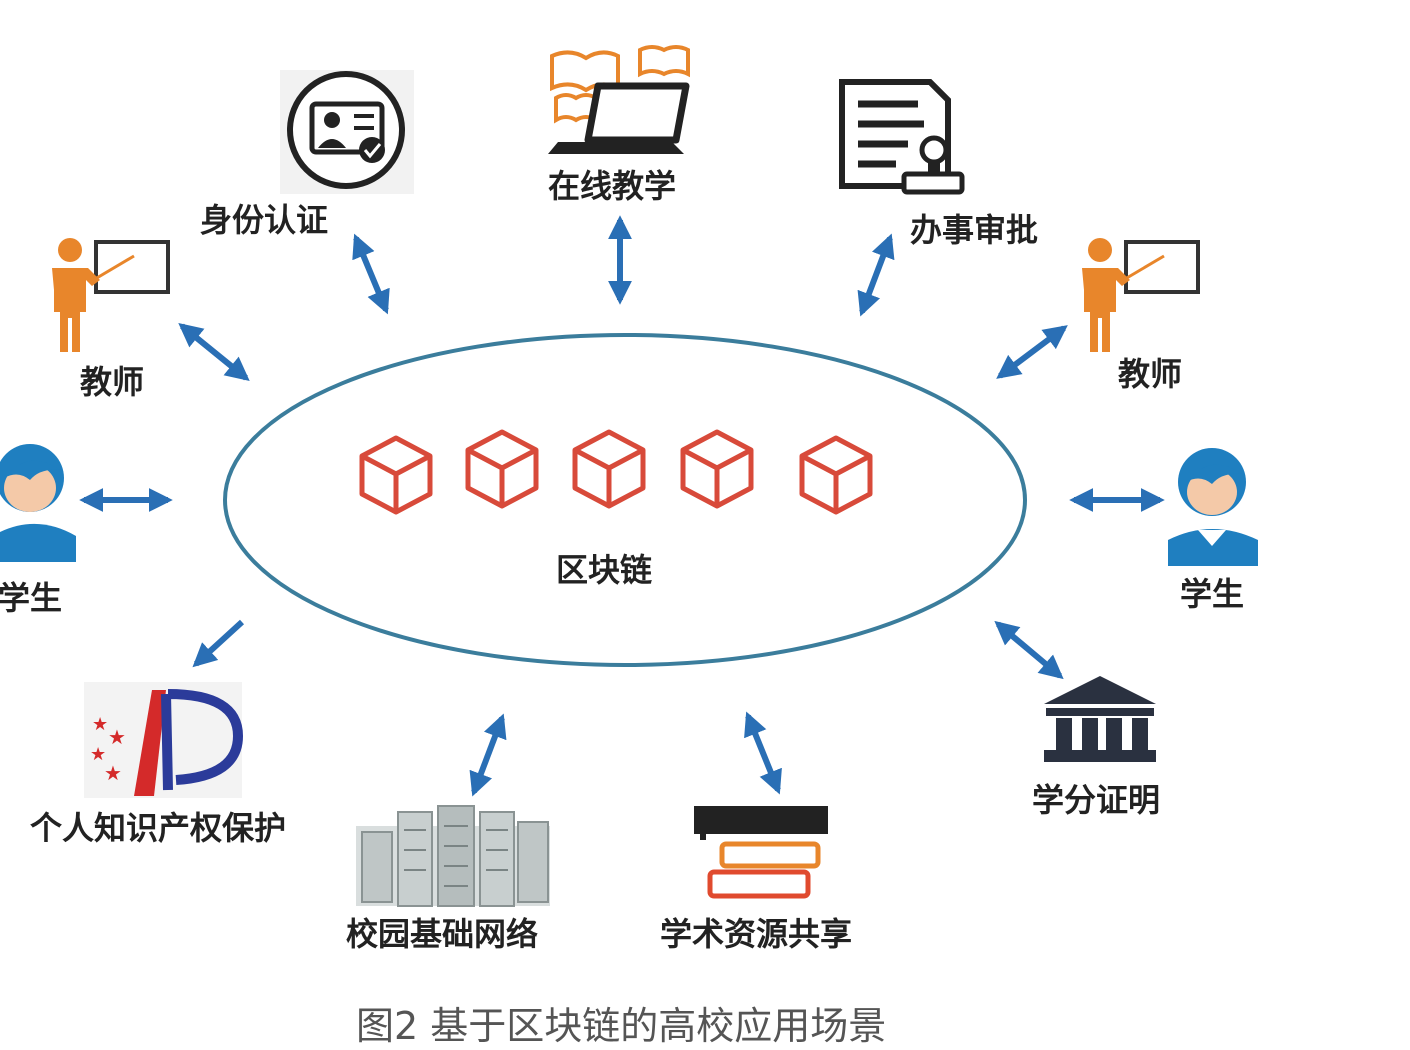 Image resolution: width=1410 pixels, height=1050 pixels. I want to click on document-stamp-icon, so click(902, 137).